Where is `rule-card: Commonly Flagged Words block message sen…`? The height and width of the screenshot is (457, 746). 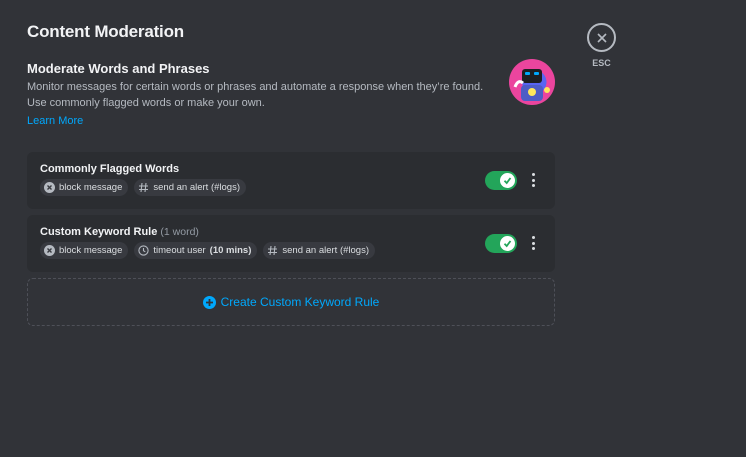
rule-card: Commonly Flagged Words block message sen… is located at coordinates (291, 180).